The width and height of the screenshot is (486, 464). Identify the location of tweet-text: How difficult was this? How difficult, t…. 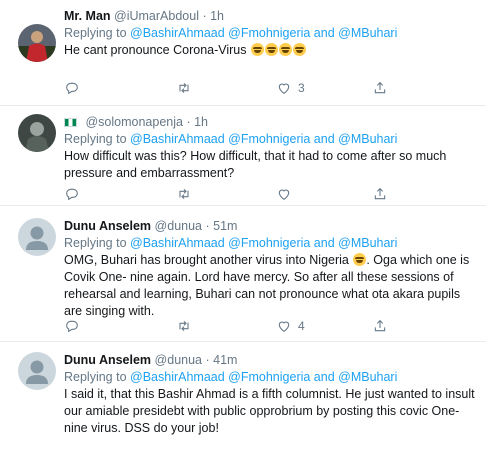
(255, 164).